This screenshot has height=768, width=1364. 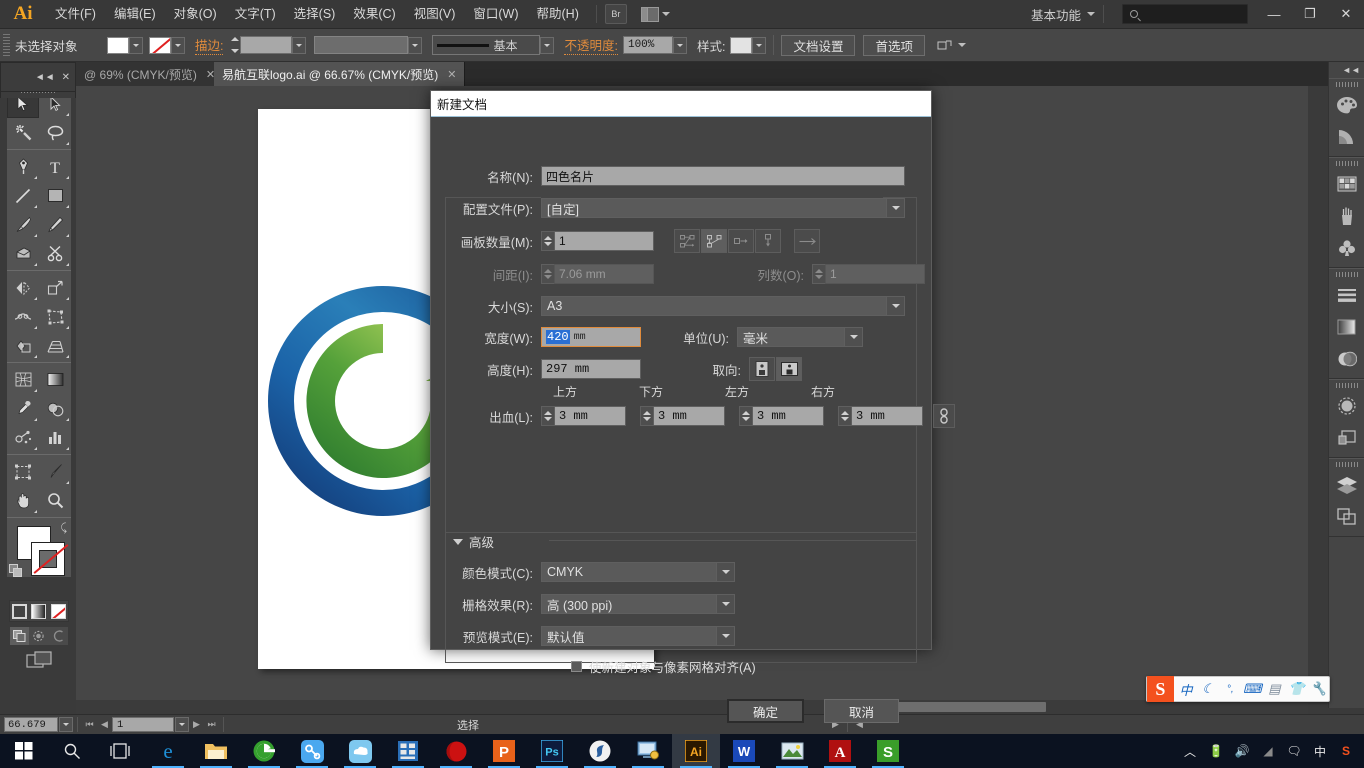 I want to click on units-select: 毫米, so click(x=800, y=337).